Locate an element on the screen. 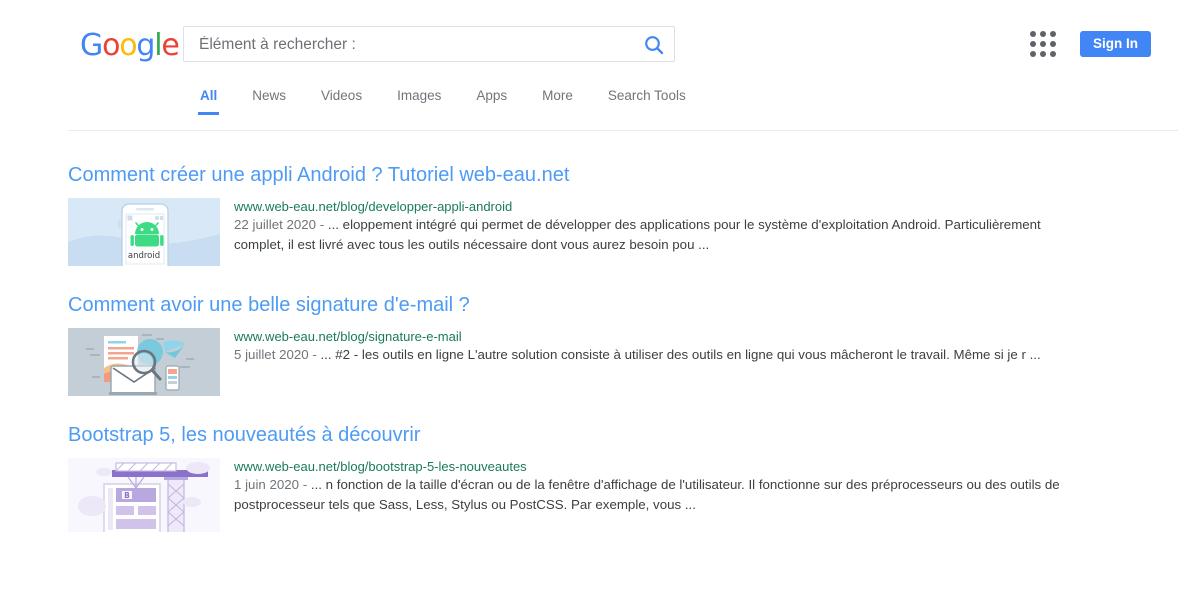  tabs-divider is located at coordinates (623, 130).